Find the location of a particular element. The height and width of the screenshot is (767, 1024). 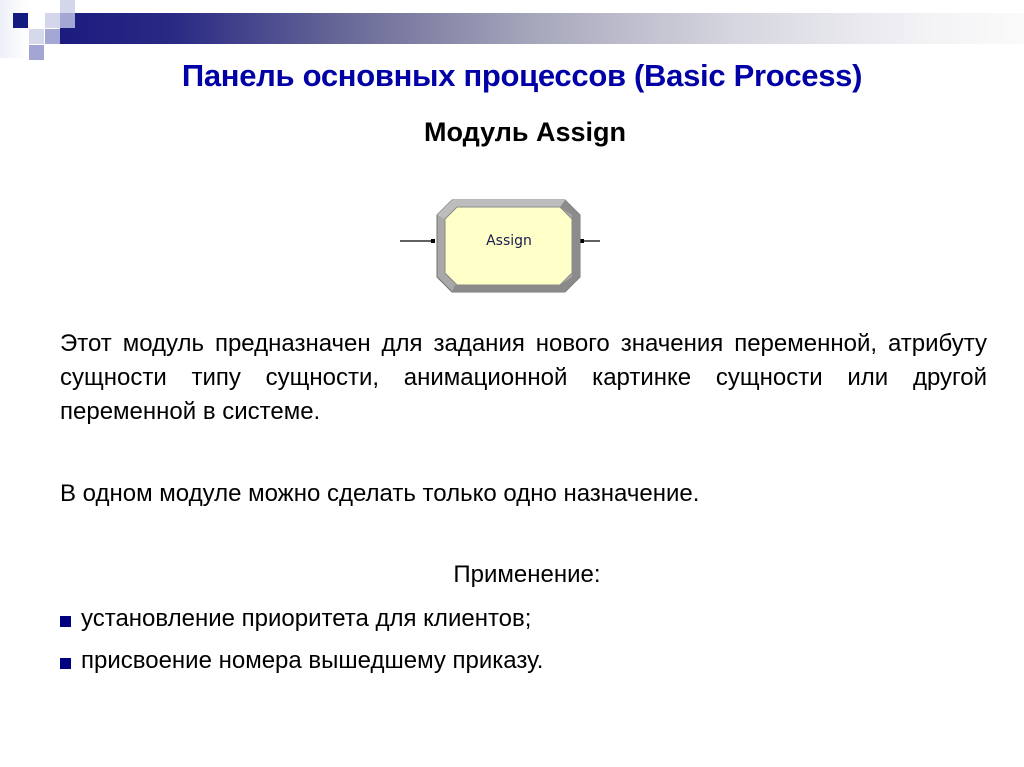

module-label: Assign is located at coordinates (509, 241).